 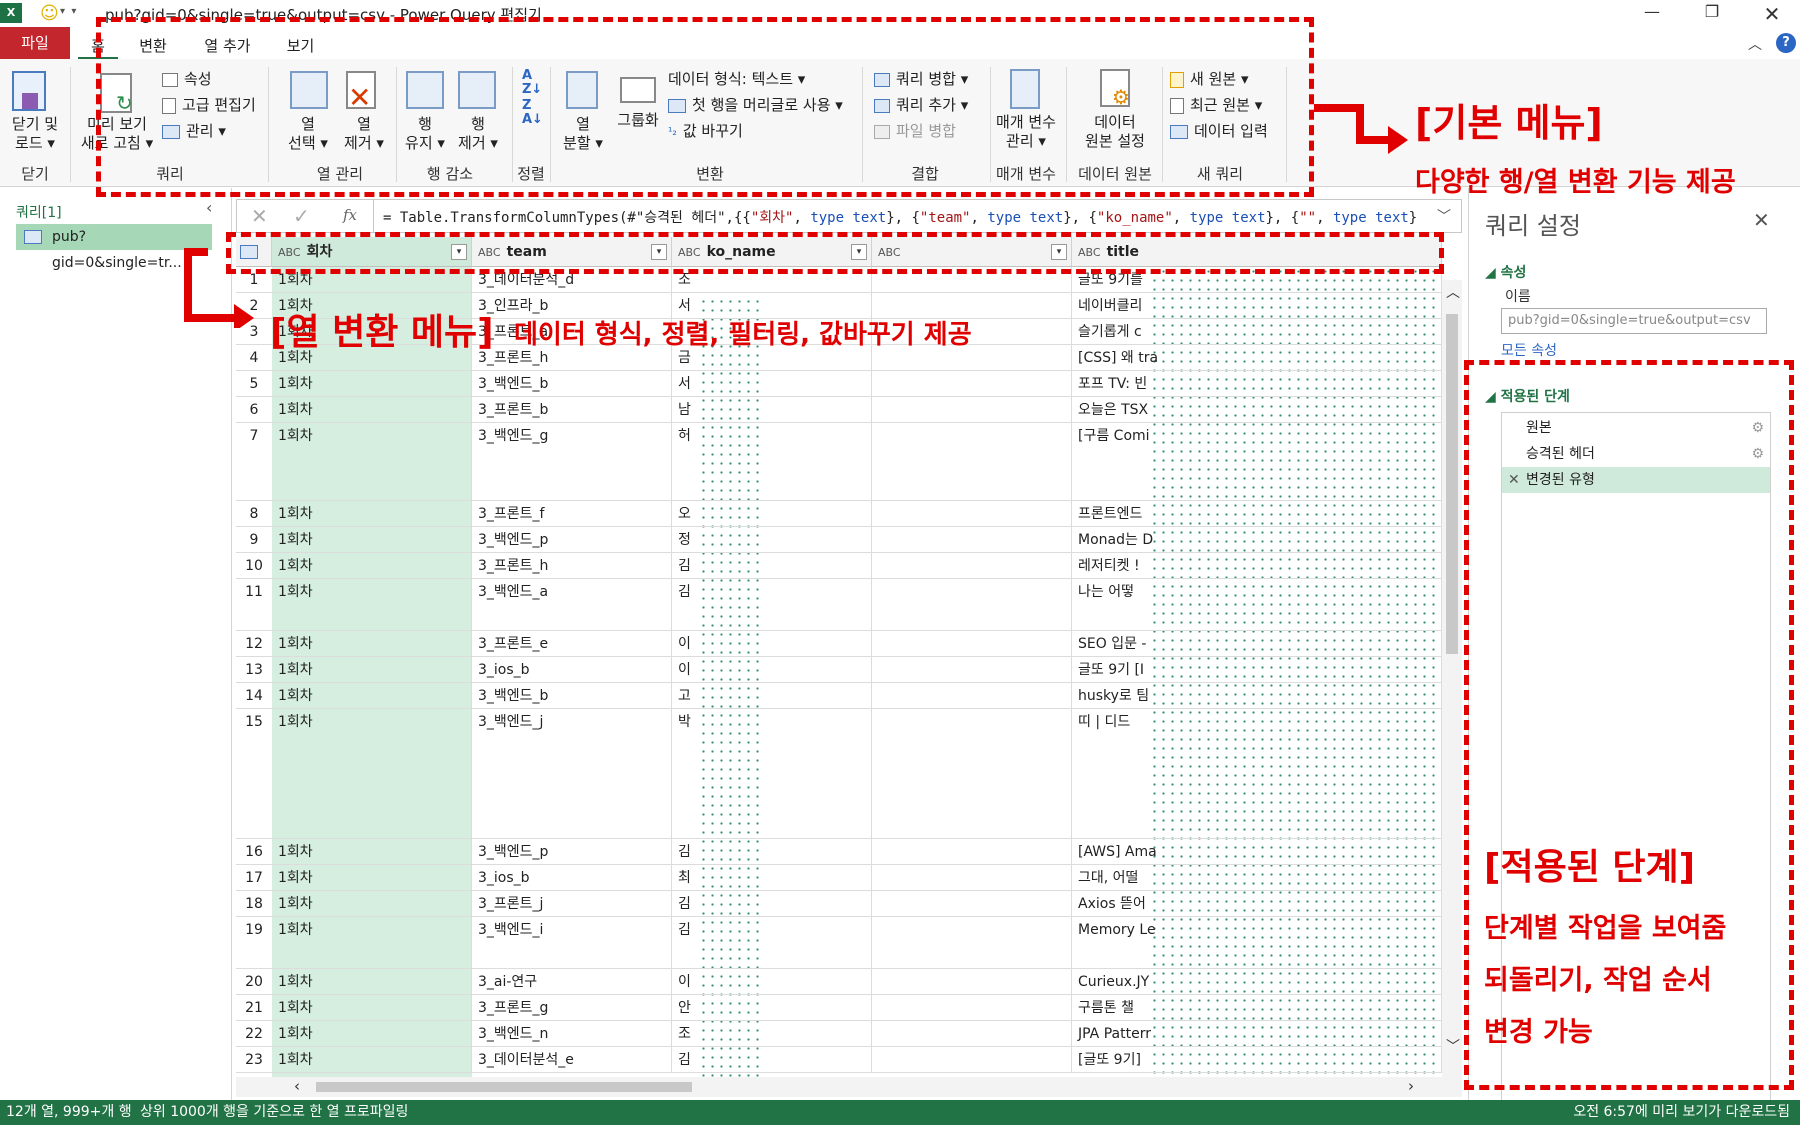 What do you see at coordinates (1444, 216) in the screenshot?
I see `expand-formula-icon: ﹀` at bounding box center [1444, 216].